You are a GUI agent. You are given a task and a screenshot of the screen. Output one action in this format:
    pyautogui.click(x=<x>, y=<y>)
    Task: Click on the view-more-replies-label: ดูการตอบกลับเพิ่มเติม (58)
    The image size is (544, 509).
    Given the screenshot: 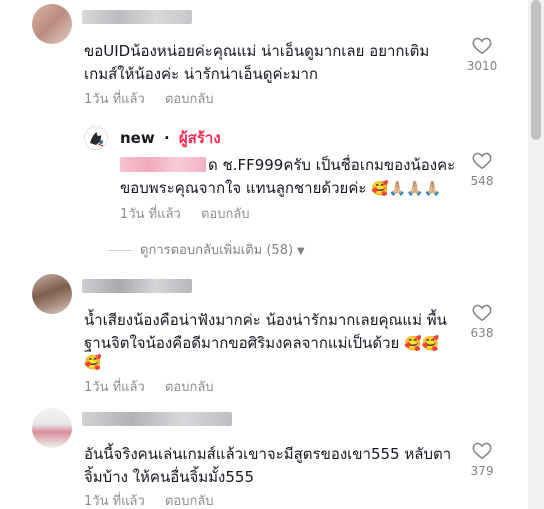 What is the action you would take?
    pyautogui.click(x=217, y=250)
    